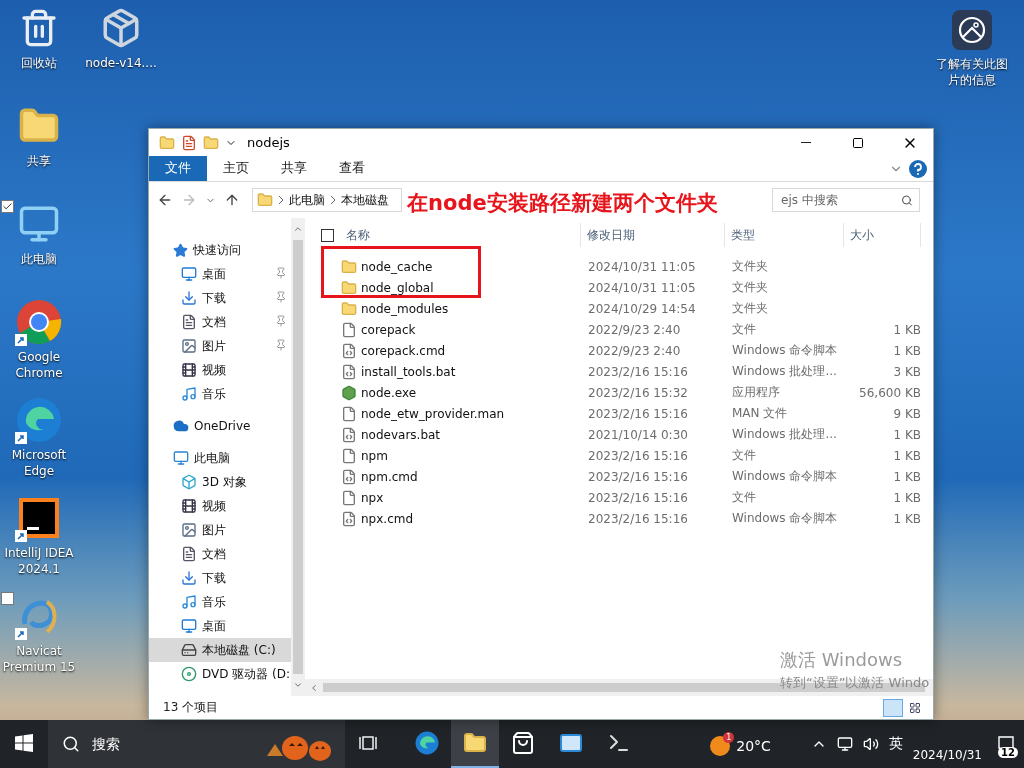  I want to click on nav-item: 此电脑, so click(220, 458).